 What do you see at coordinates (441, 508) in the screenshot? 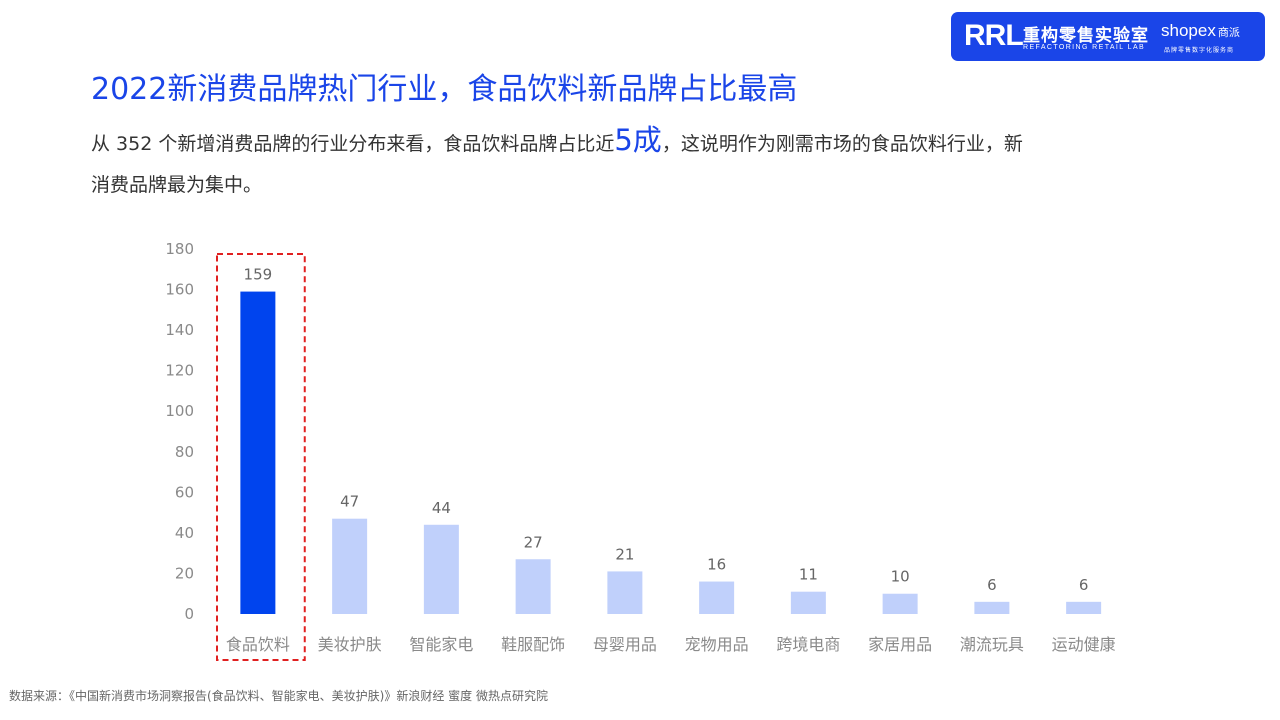
I see `value-label: 44` at bounding box center [441, 508].